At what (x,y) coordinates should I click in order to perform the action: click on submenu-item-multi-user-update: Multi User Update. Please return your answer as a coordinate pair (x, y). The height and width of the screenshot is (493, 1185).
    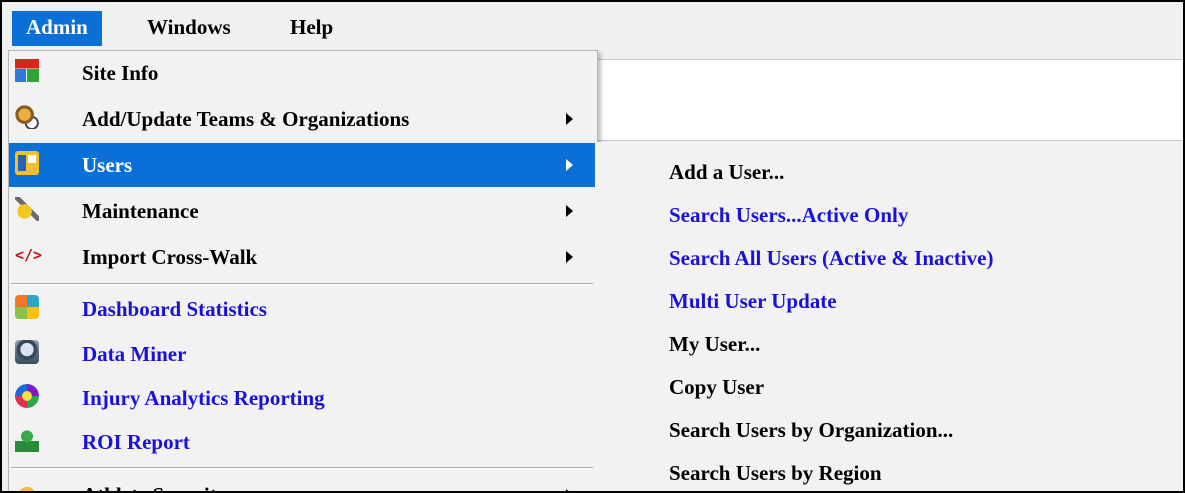
    Looking at the image, I should click on (753, 301).